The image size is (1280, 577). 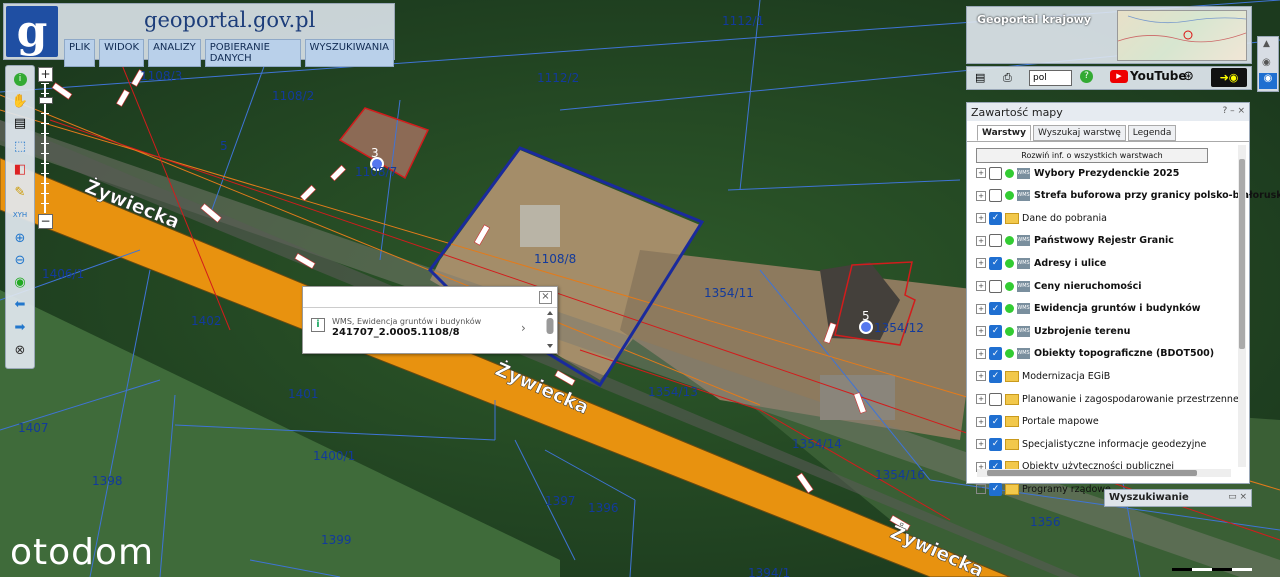 What do you see at coordinates (20, 215) in the screenshot?
I see `xyz-icon: XYH` at bounding box center [20, 215].